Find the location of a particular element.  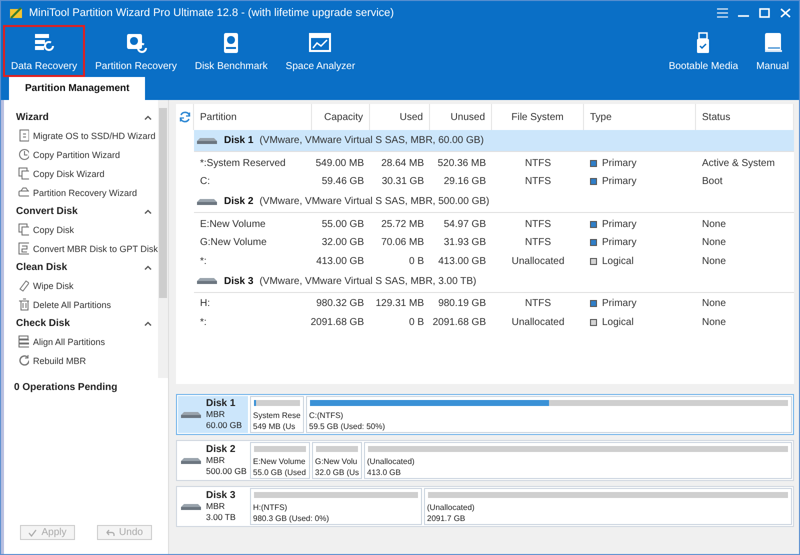

eraser-icon is located at coordinates (23, 285).